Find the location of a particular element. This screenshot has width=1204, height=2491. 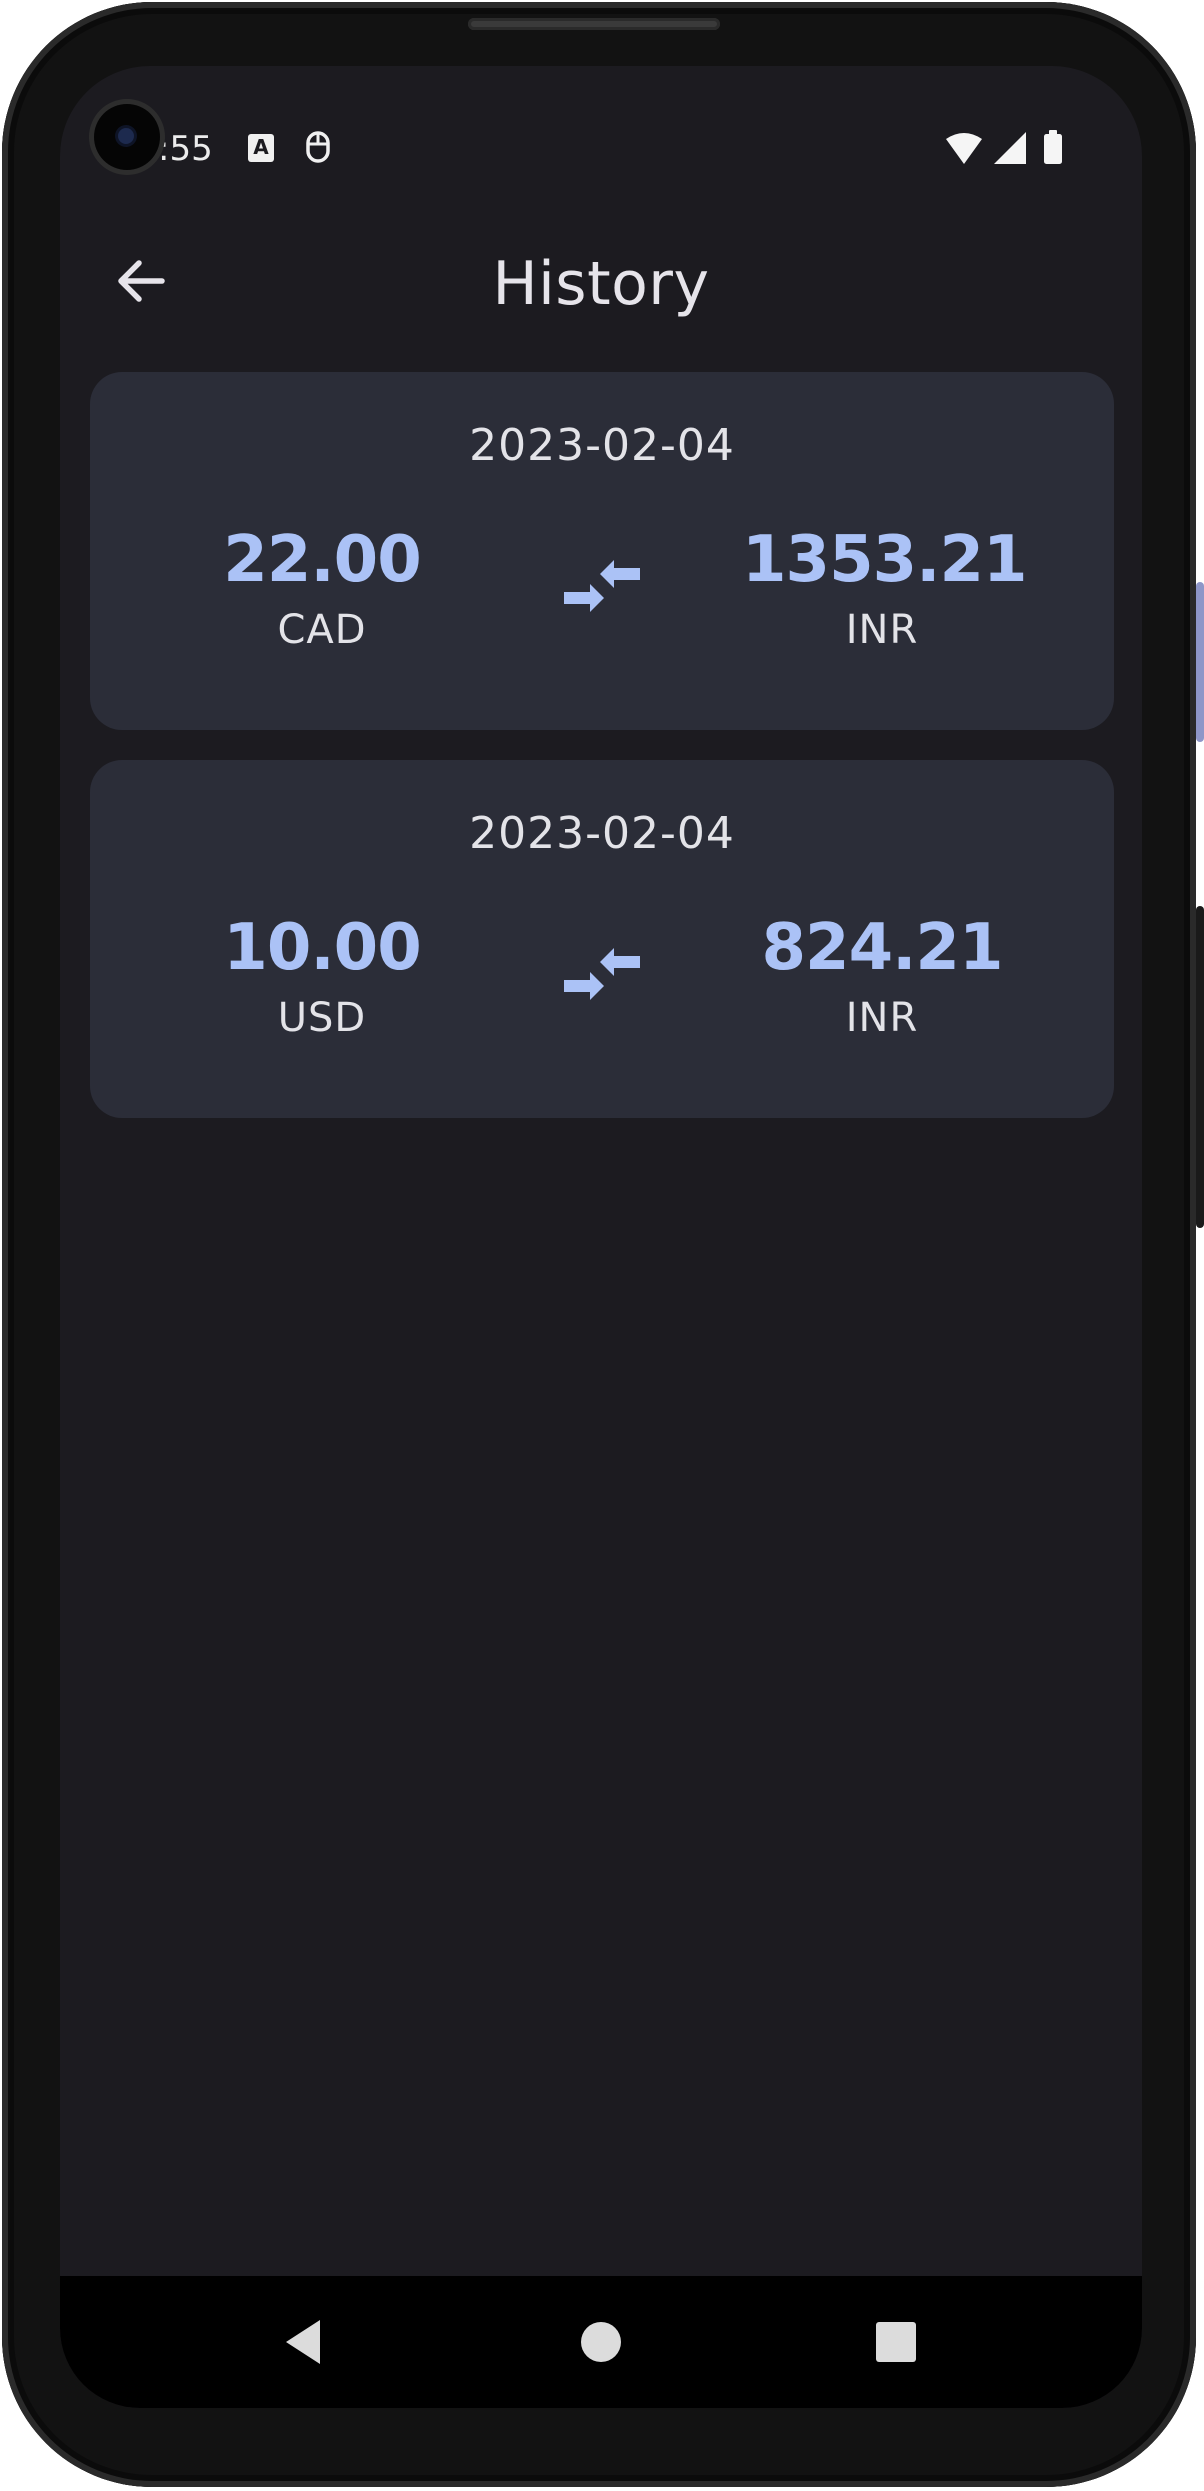

status-bar: :55 A is located at coordinates (601, 118).